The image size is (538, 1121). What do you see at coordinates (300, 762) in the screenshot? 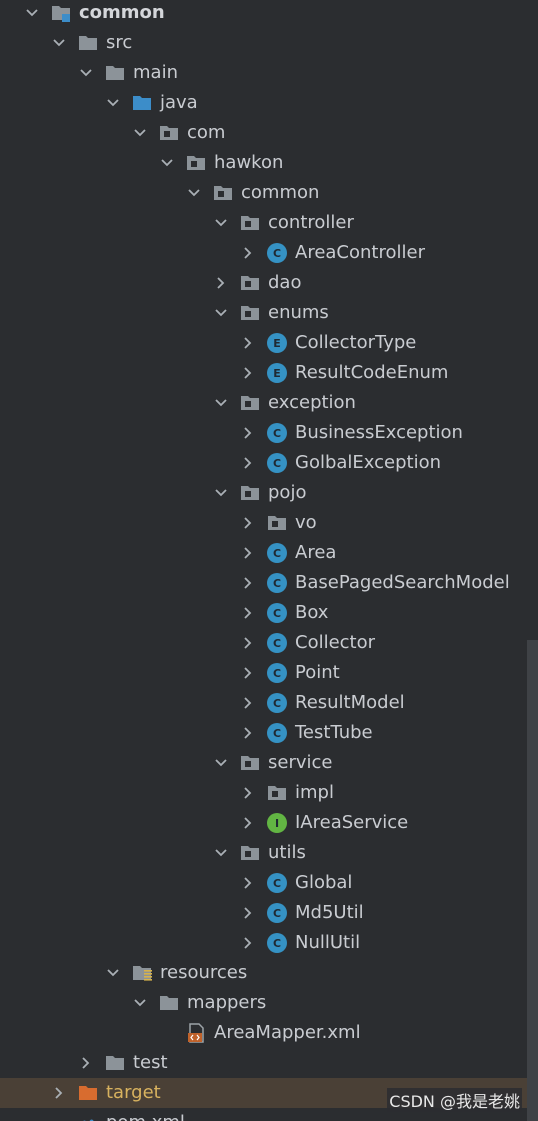
I see `tree-item-label: service` at bounding box center [300, 762].